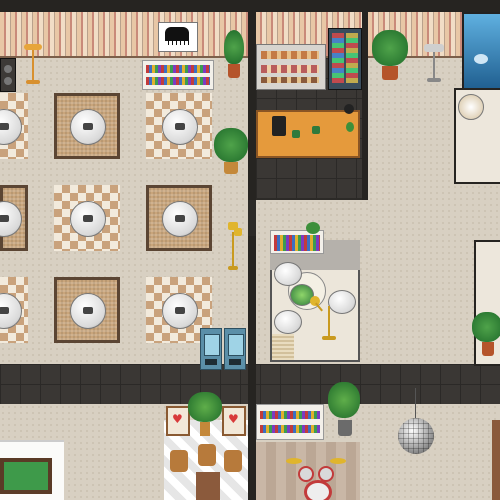  Describe the element at coordinates (481, 52) in the screenshot. I see `aquarium` at that location.